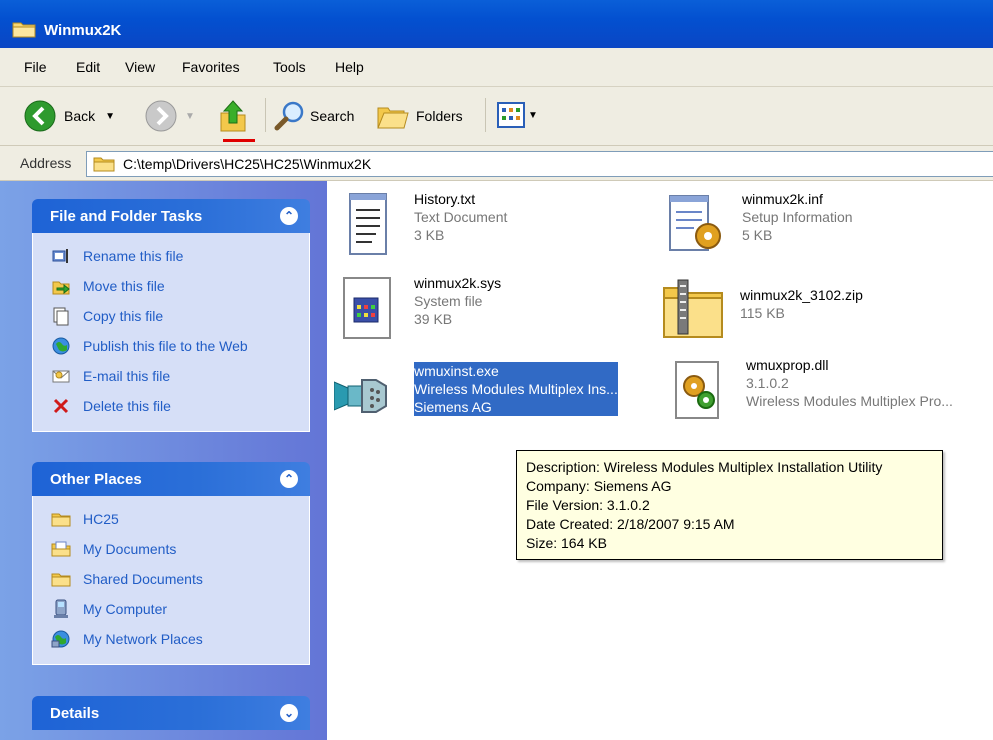 This screenshot has height=740, width=993. What do you see at coordinates (123, 316) in the screenshot?
I see `task-label: Copy this file` at bounding box center [123, 316].